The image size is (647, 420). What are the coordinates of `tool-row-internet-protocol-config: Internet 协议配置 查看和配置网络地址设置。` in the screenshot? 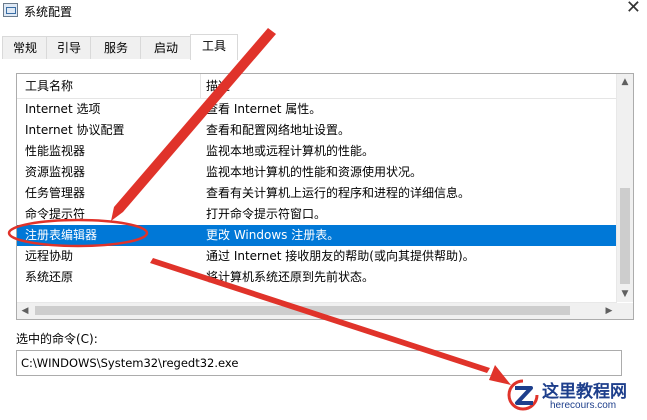 It's located at (317, 130).